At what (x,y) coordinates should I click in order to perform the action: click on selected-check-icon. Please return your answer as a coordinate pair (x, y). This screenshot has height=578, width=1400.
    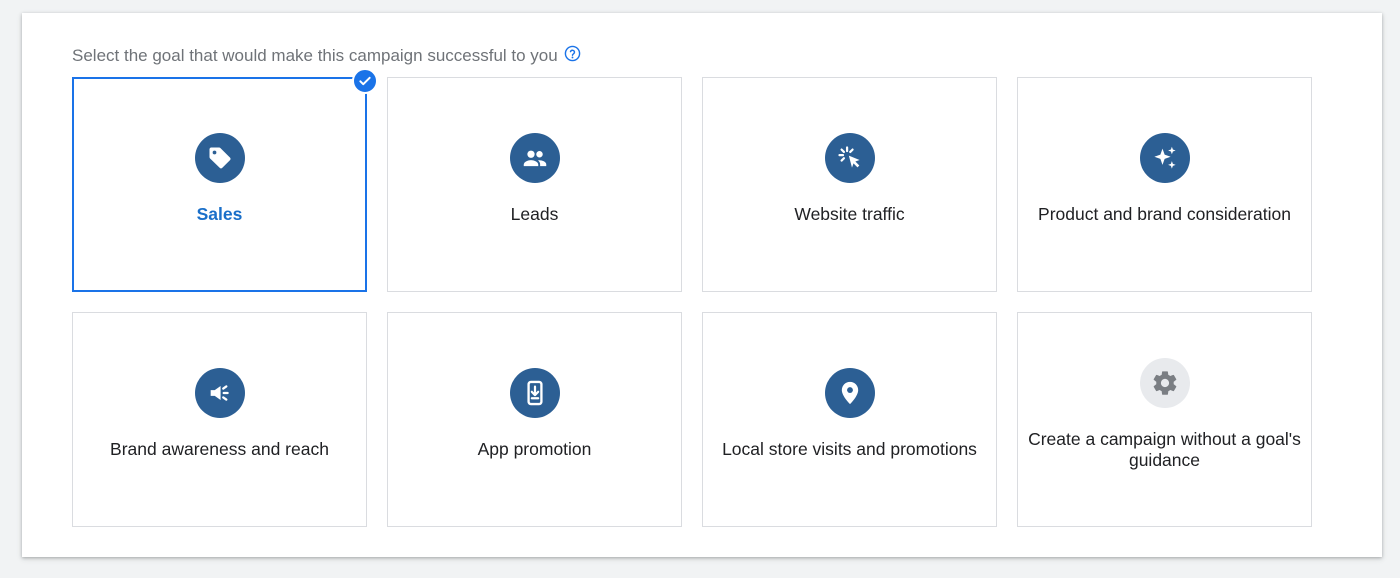
    Looking at the image, I should click on (365, 81).